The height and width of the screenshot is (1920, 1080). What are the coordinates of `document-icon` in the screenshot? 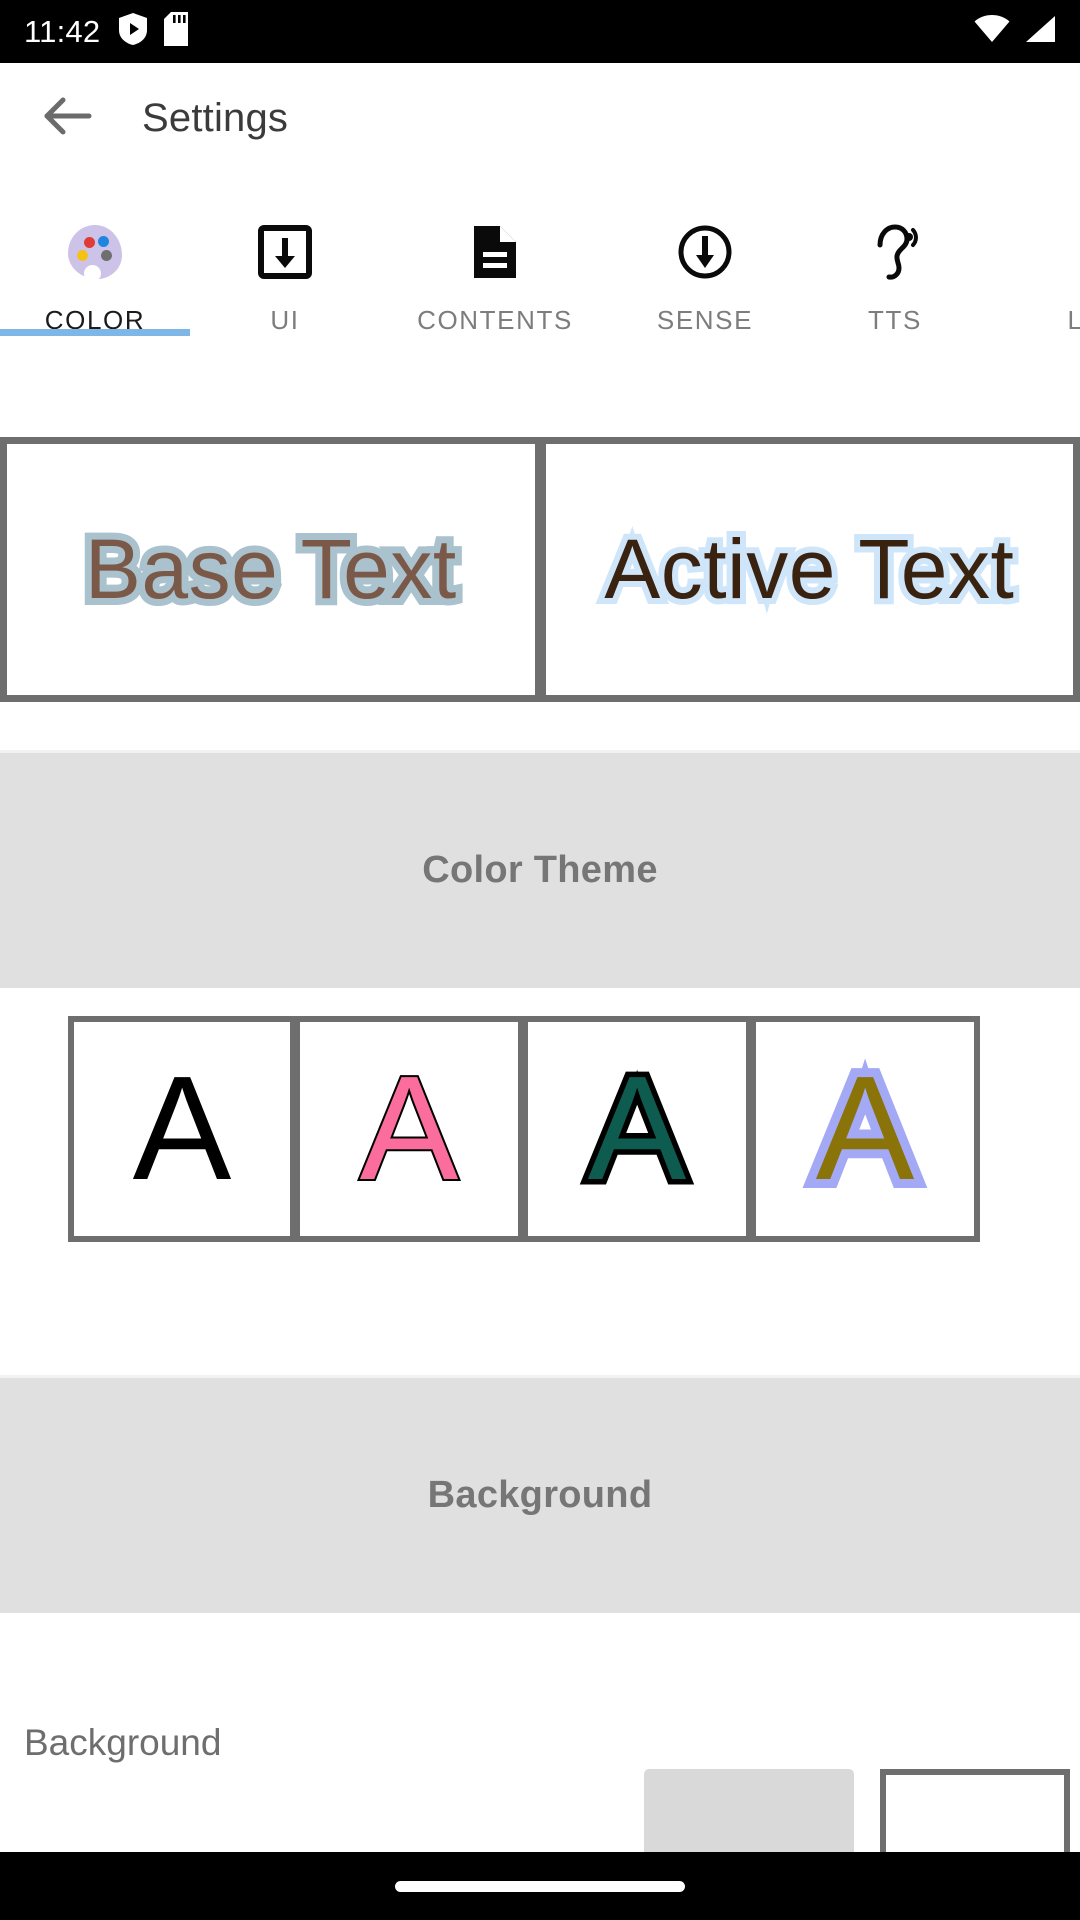 It's located at (495, 252).